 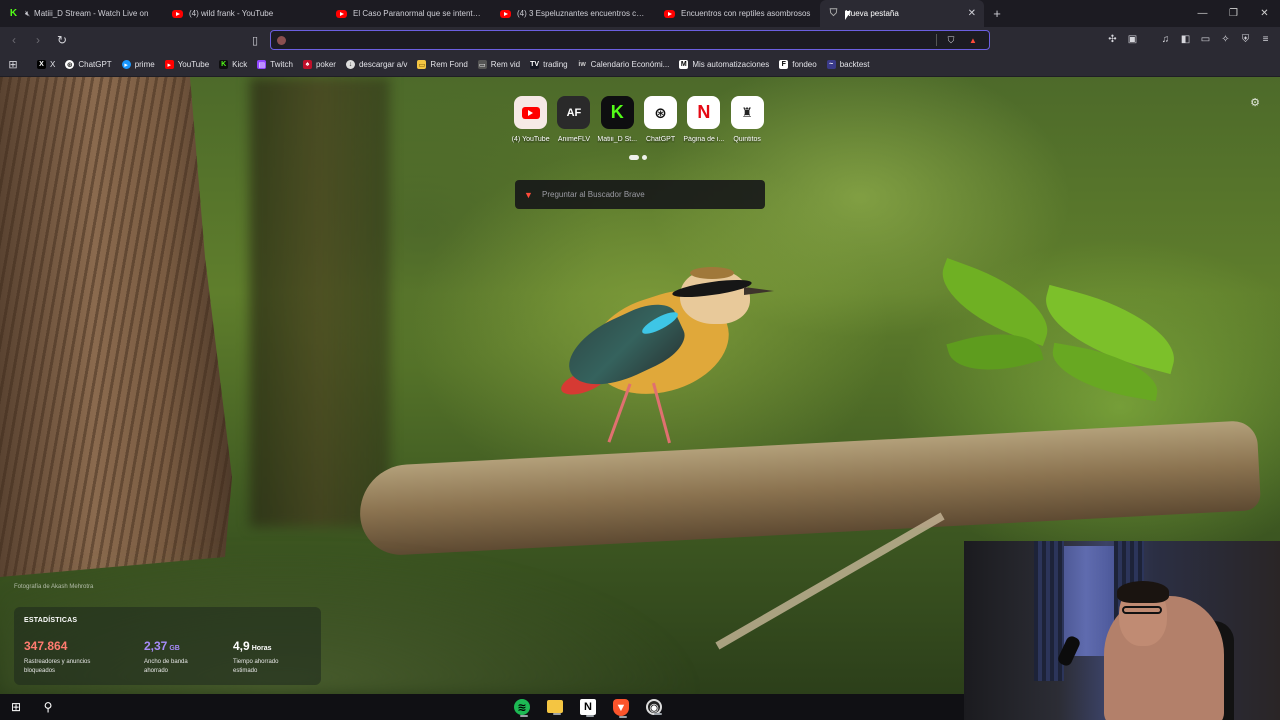 I want to click on wallet-icon: ▭, so click(x=1205, y=39).